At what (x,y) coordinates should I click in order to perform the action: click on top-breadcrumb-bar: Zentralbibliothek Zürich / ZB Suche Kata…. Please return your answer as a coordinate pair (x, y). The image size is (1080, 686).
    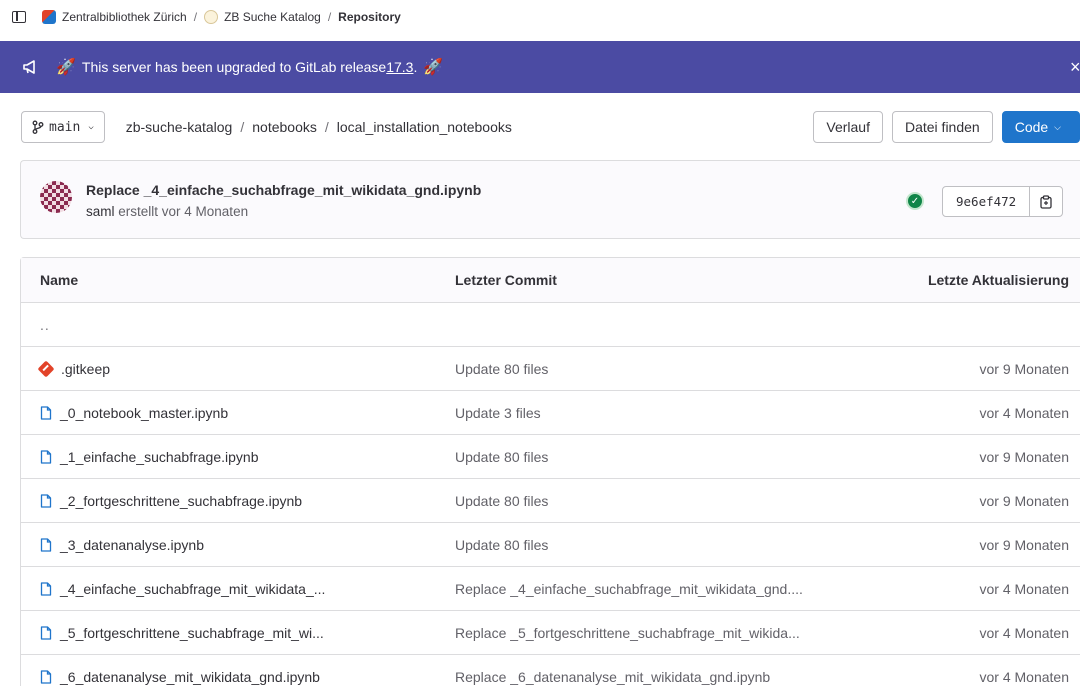
    Looking at the image, I should click on (540, 17).